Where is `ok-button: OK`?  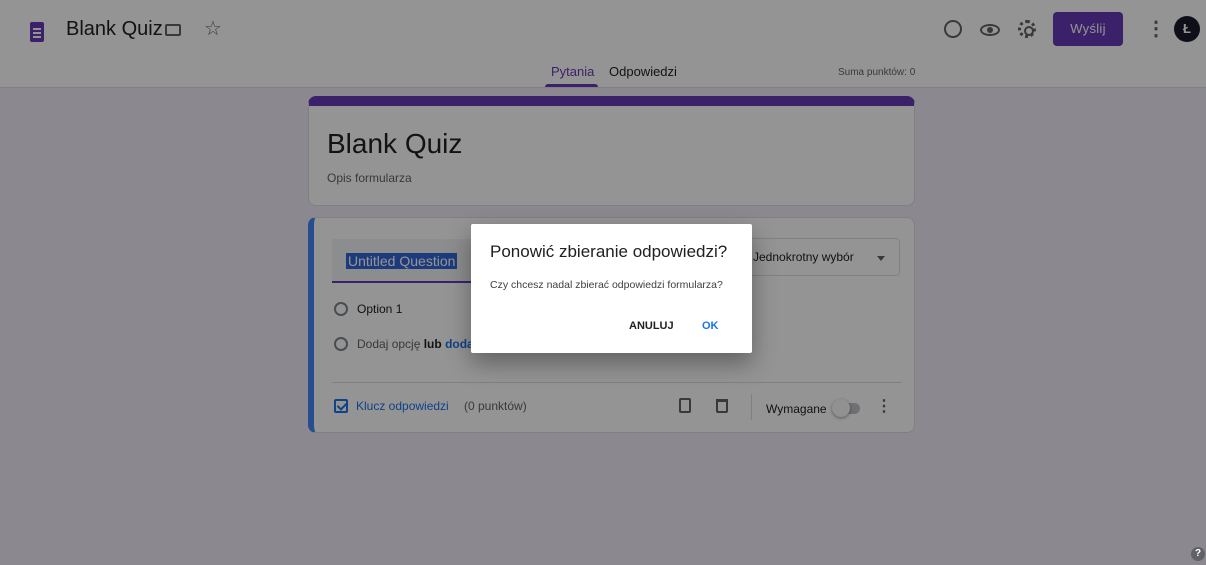 ok-button: OK is located at coordinates (710, 326).